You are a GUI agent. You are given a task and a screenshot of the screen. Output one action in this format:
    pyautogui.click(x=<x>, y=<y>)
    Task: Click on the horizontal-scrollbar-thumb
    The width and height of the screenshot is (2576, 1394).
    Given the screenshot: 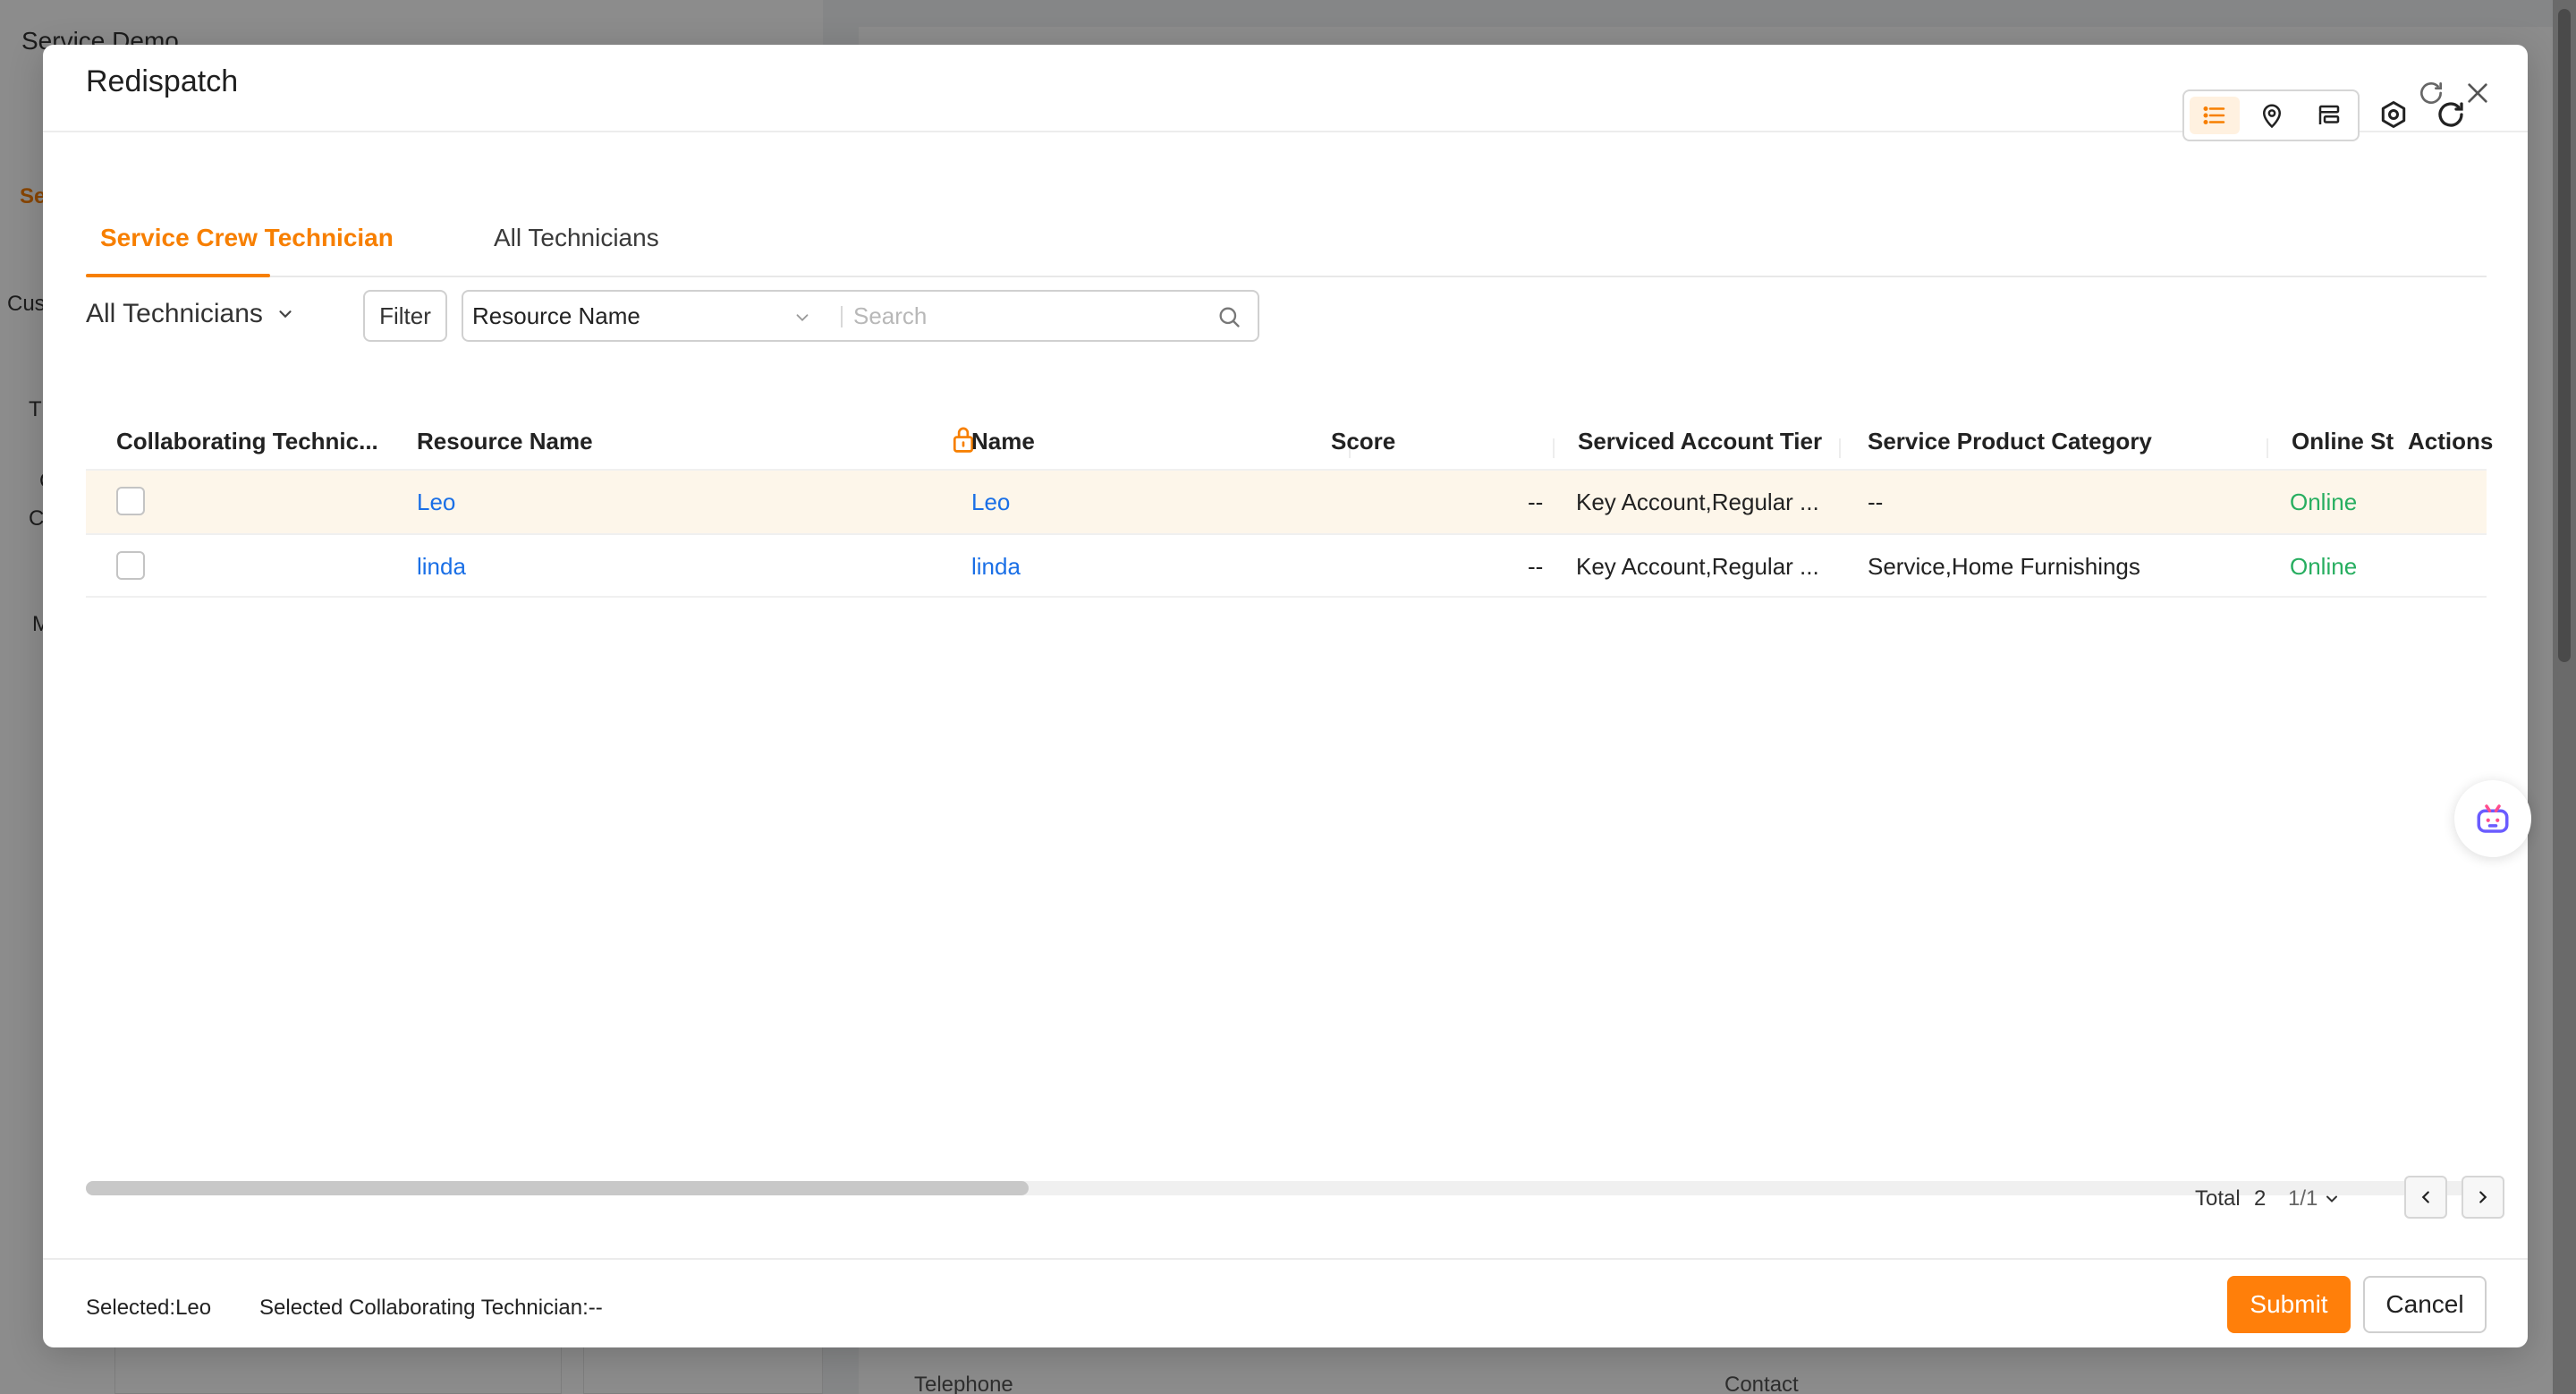 What is the action you would take?
    pyautogui.click(x=557, y=1188)
    